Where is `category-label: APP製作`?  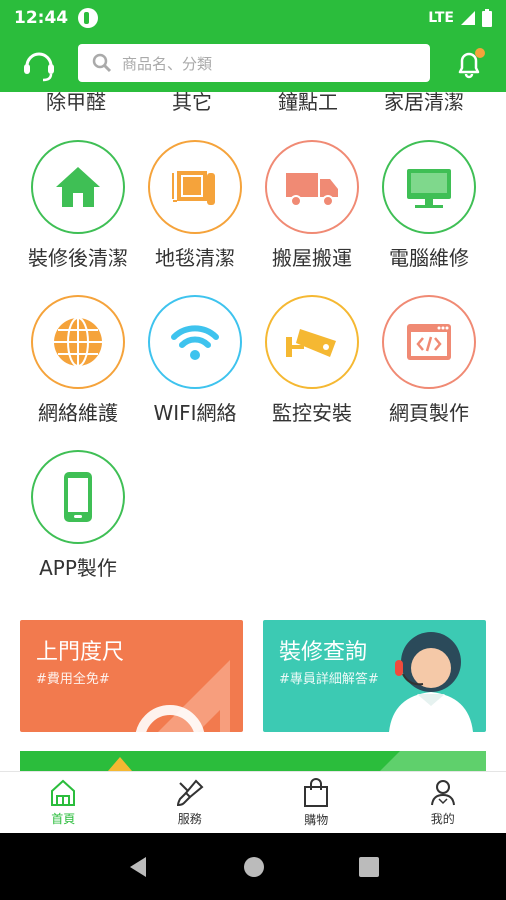
category-label: APP製作 is located at coordinates (78, 568).